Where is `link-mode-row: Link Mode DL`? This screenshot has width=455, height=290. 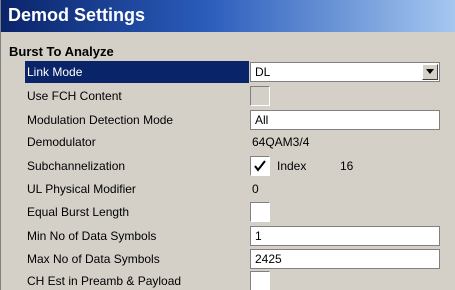 link-mode-row: Link Mode DL is located at coordinates (235, 72).